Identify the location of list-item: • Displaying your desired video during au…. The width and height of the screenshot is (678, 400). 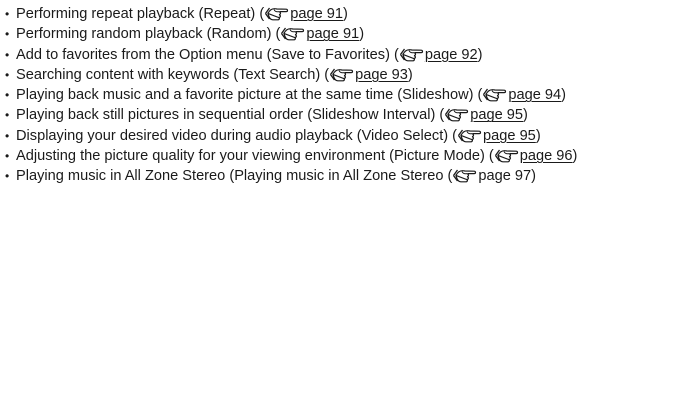
(338, 136).